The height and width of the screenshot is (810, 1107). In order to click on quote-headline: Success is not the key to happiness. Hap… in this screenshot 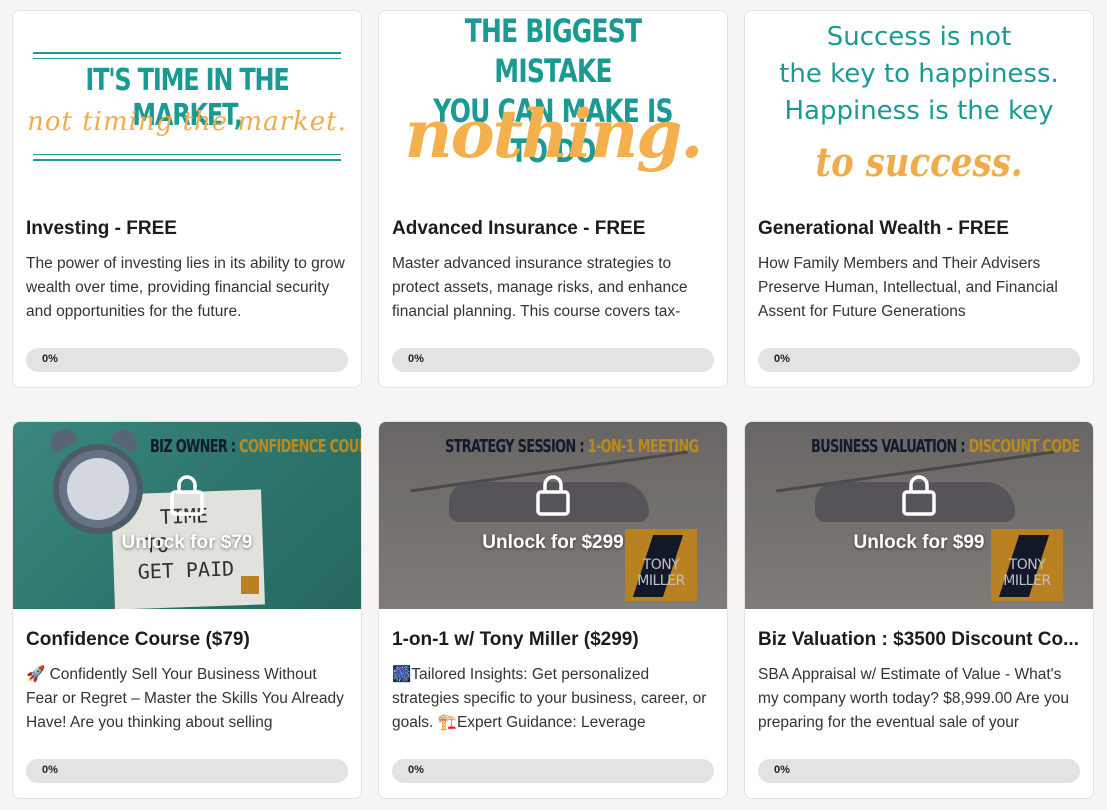, I will do `click(919, 74)`.